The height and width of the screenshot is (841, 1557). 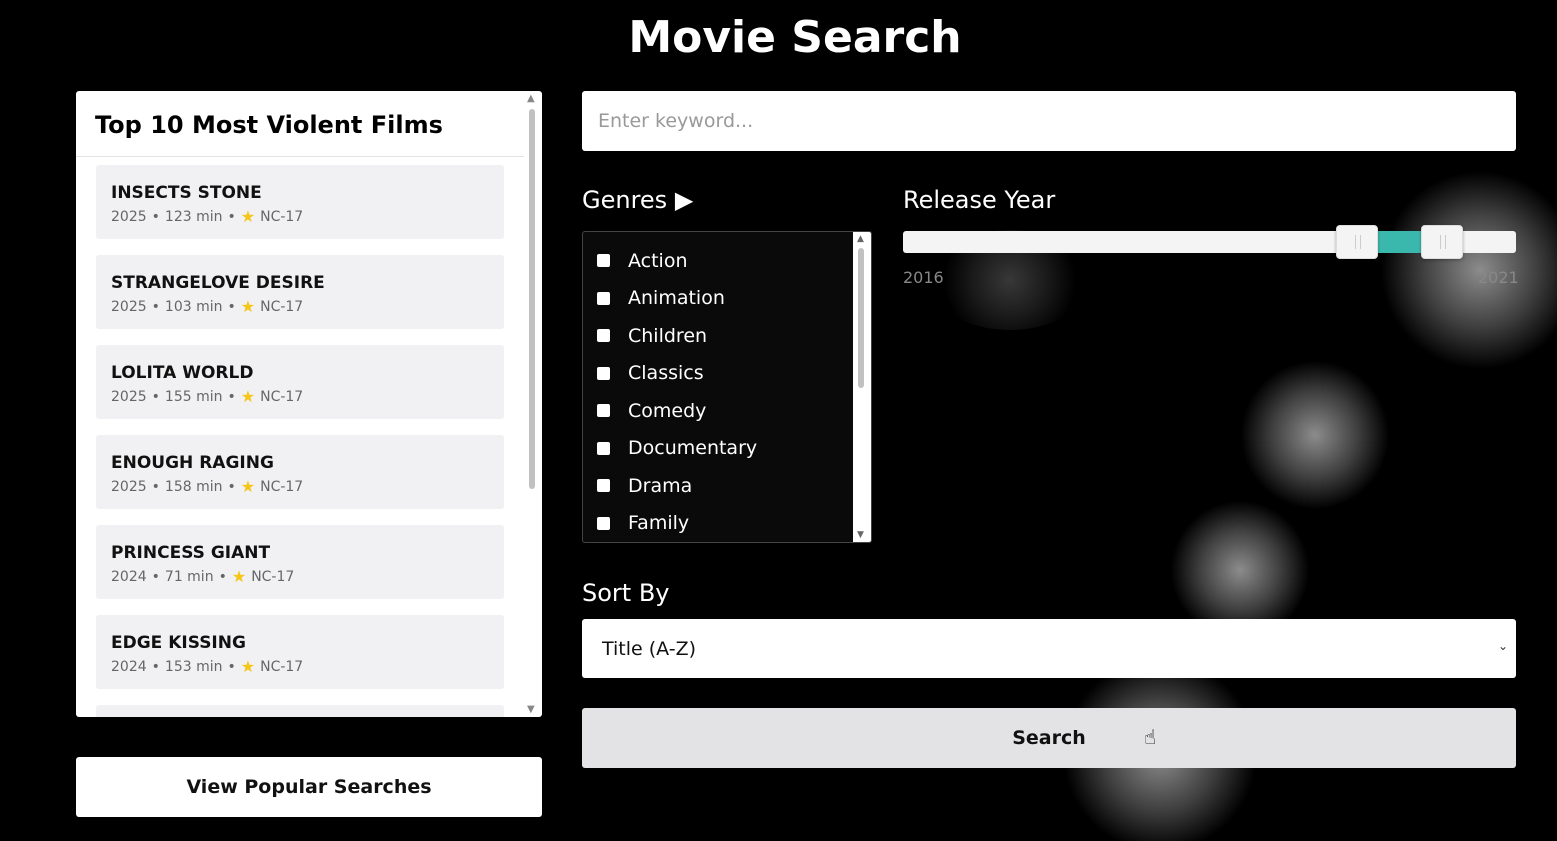 What do you see at coordinates (300, 711) in the screenshot?
I see `film-card` at bounding box center [300, 711].